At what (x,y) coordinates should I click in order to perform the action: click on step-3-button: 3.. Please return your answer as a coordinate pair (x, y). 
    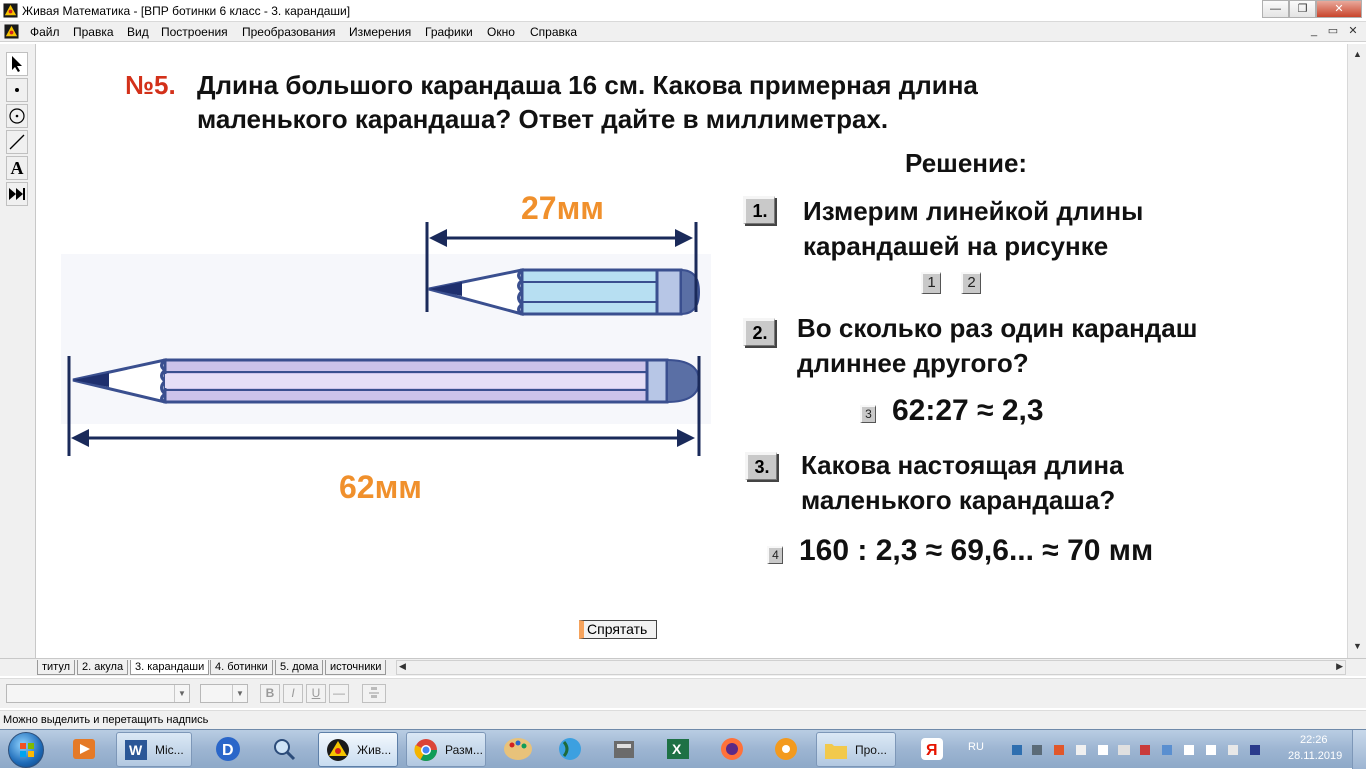
    Looking at the image, I should click on (761, 466).